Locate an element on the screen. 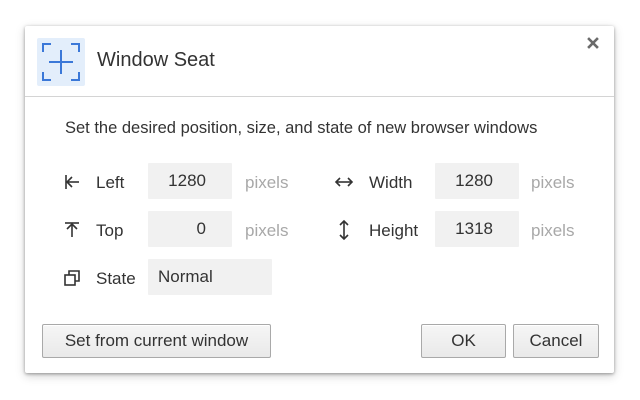  align-left-edge-icon is located at coordinates (72, 182).